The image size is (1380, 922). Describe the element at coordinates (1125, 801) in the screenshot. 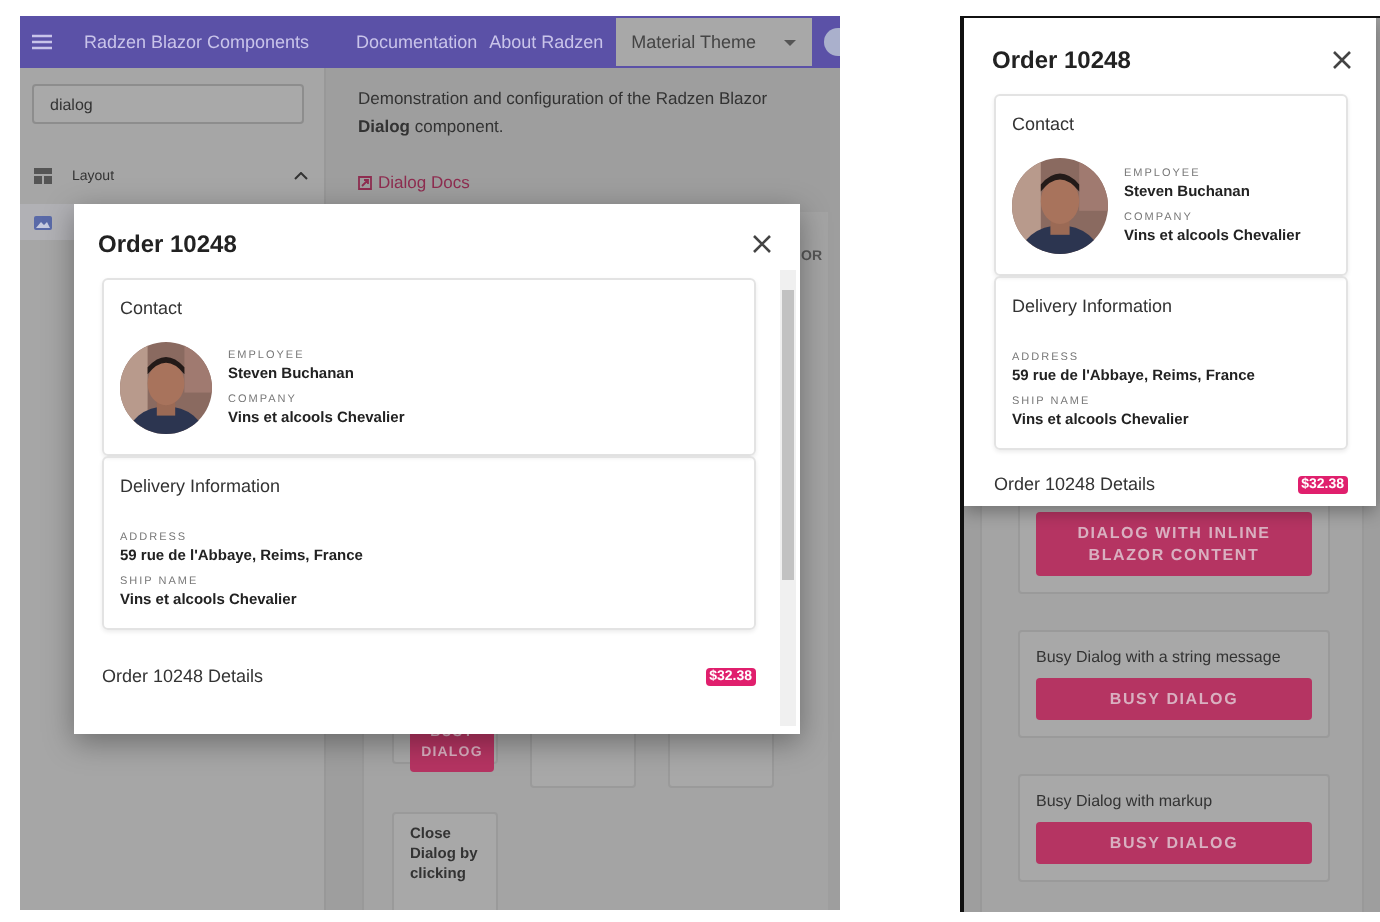

I see `card-text: Busy Dialog with markup` at that location.